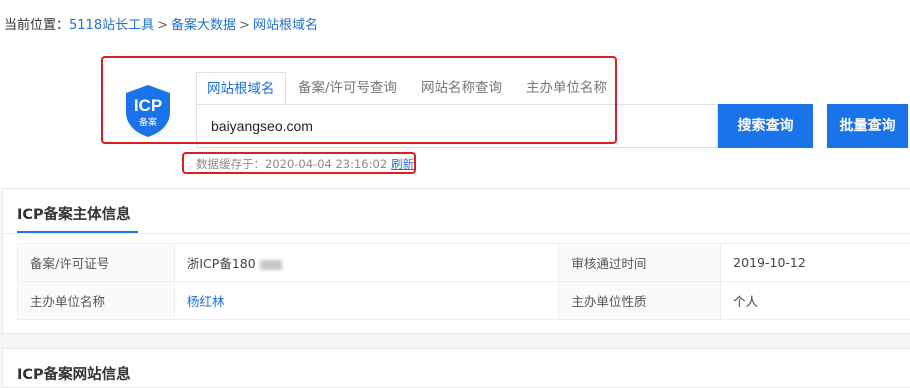 Image resolution: width=910 pixels, height=388 pixels. I want to click on highlight-box-search, so click(359, 100).